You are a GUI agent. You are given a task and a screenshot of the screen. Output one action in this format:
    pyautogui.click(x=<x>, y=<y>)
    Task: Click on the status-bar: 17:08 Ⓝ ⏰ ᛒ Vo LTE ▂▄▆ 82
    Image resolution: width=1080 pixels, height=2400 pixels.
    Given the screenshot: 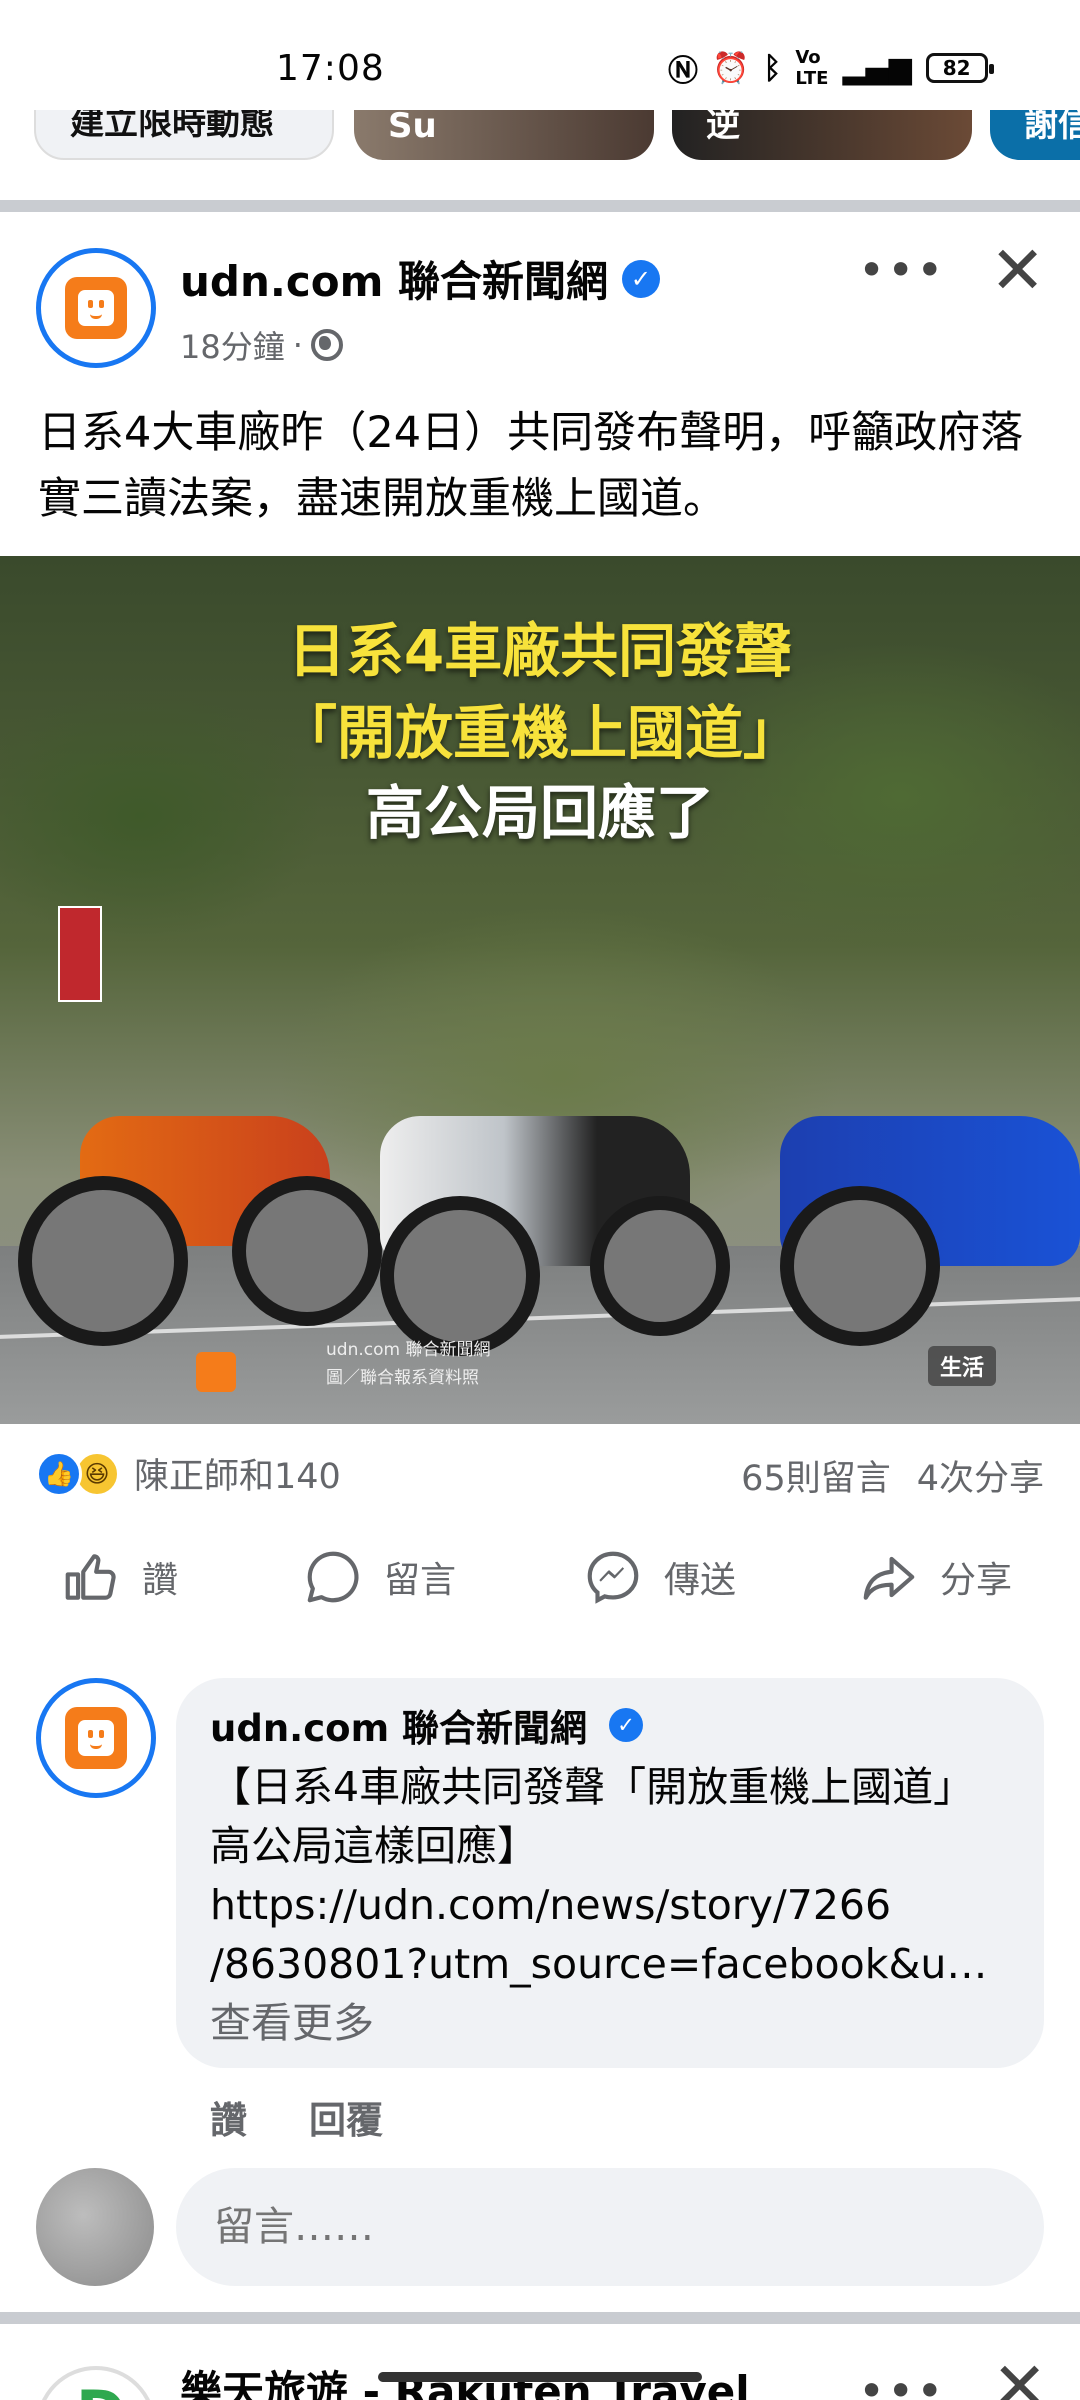 What is the action you would take?
    pyautogui.click(x=540, y=55)
    